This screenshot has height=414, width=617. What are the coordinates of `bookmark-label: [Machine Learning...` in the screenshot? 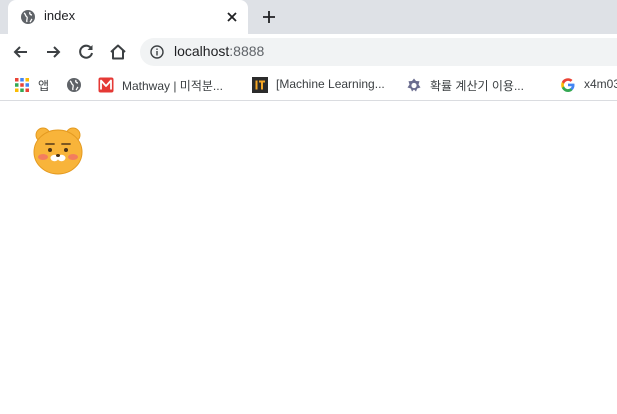 It's located at (330, 84).